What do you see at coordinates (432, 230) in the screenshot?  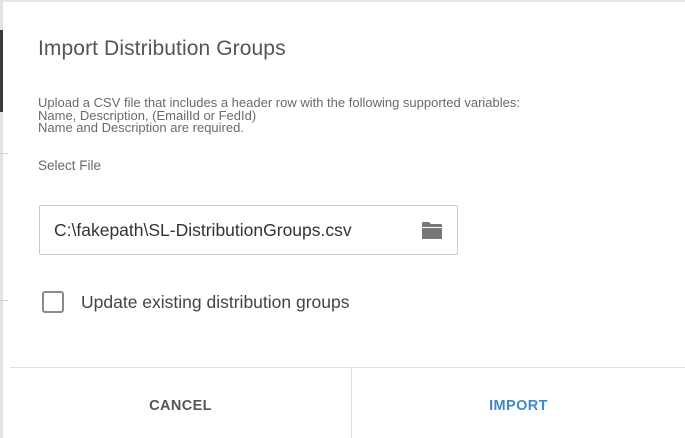 I see `folder-icon` at bounding box center [432, 230].